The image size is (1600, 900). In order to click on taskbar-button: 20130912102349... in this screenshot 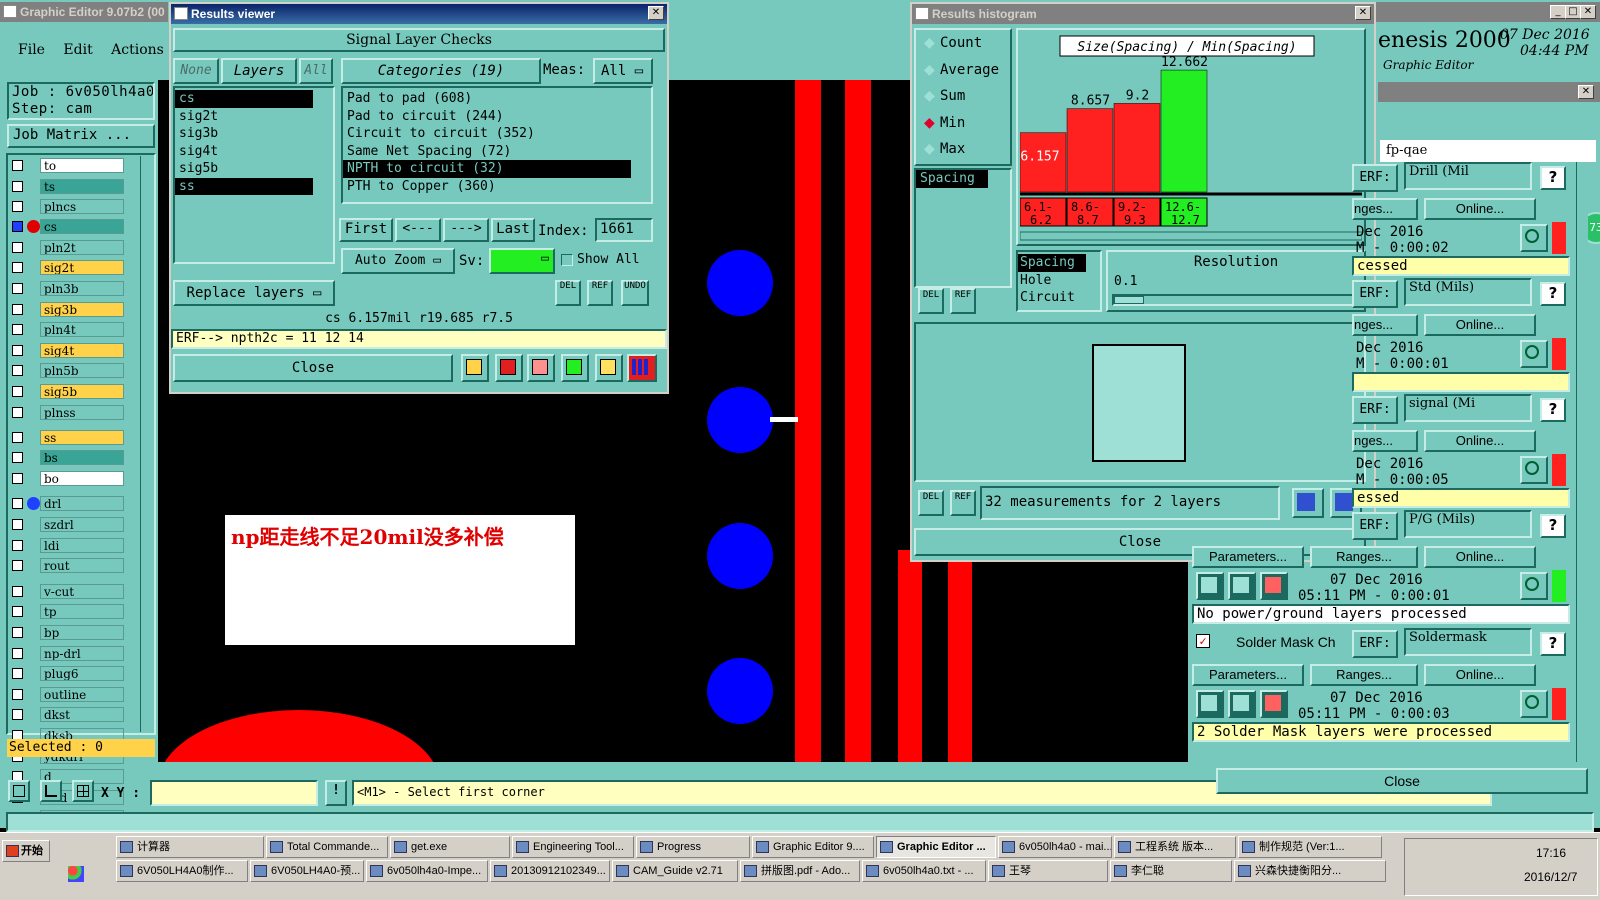, I will do `click(550, 871)`.